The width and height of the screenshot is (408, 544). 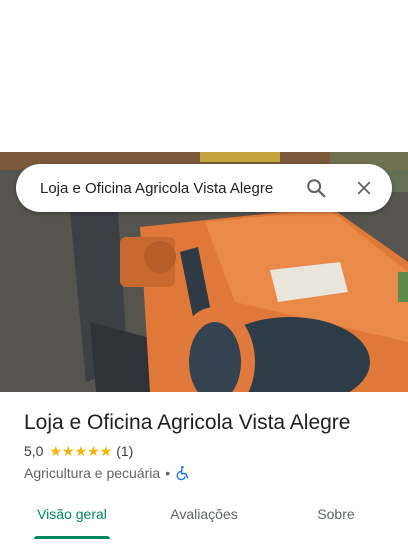 I want to click on rating-row: 5,0 ★★★★★ (1), so click(x=209, y=451).